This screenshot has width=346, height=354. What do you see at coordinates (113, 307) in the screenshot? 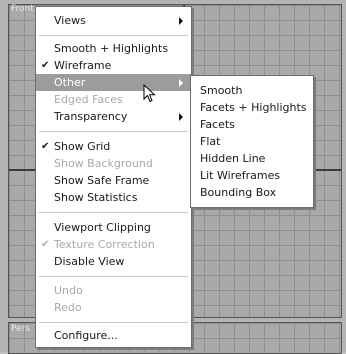
I see `menu-item-redo: Redo` at bounding box center [113, 307].